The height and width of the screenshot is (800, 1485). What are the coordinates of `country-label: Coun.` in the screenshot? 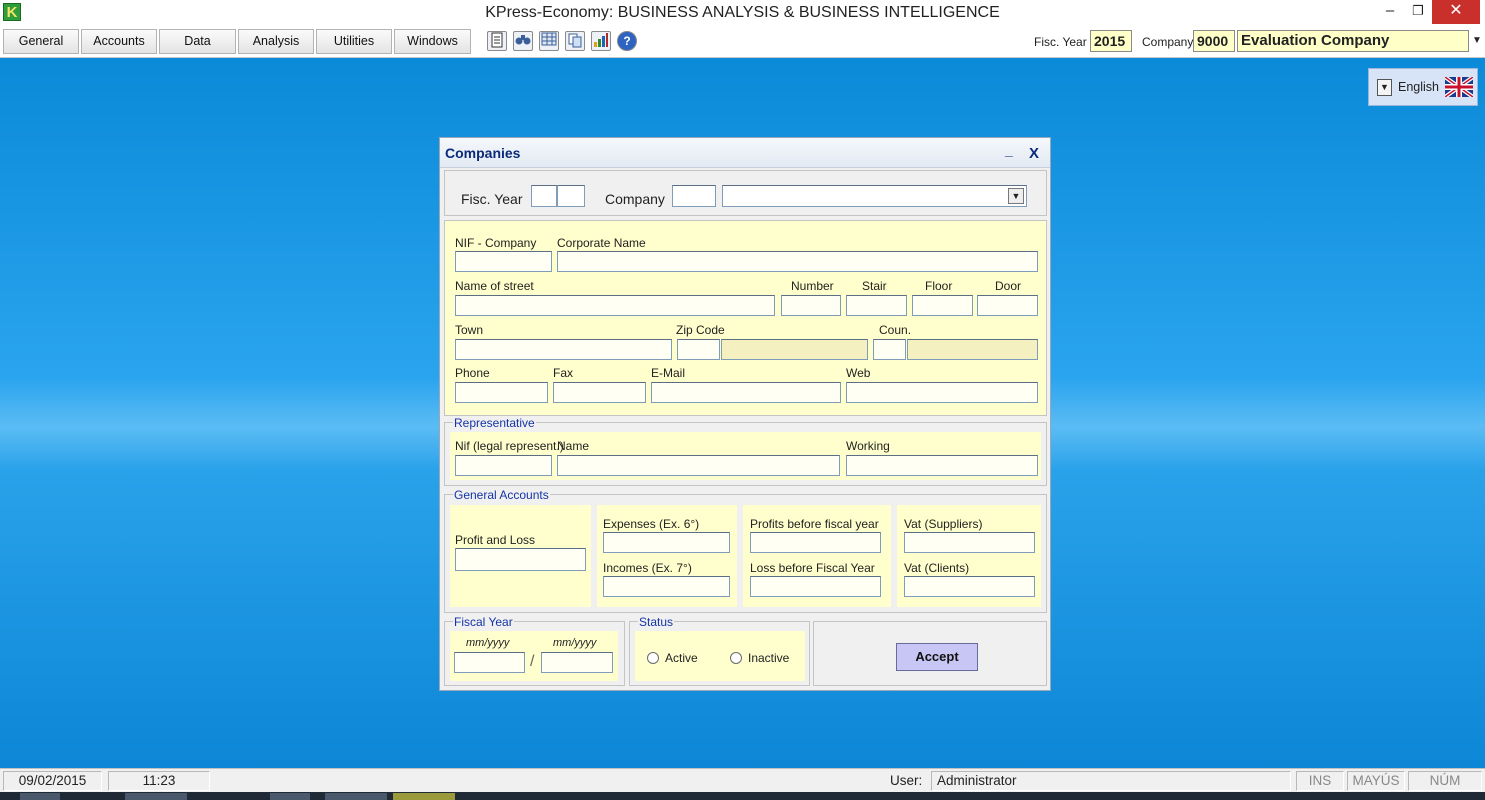 It's located at (895, 330).